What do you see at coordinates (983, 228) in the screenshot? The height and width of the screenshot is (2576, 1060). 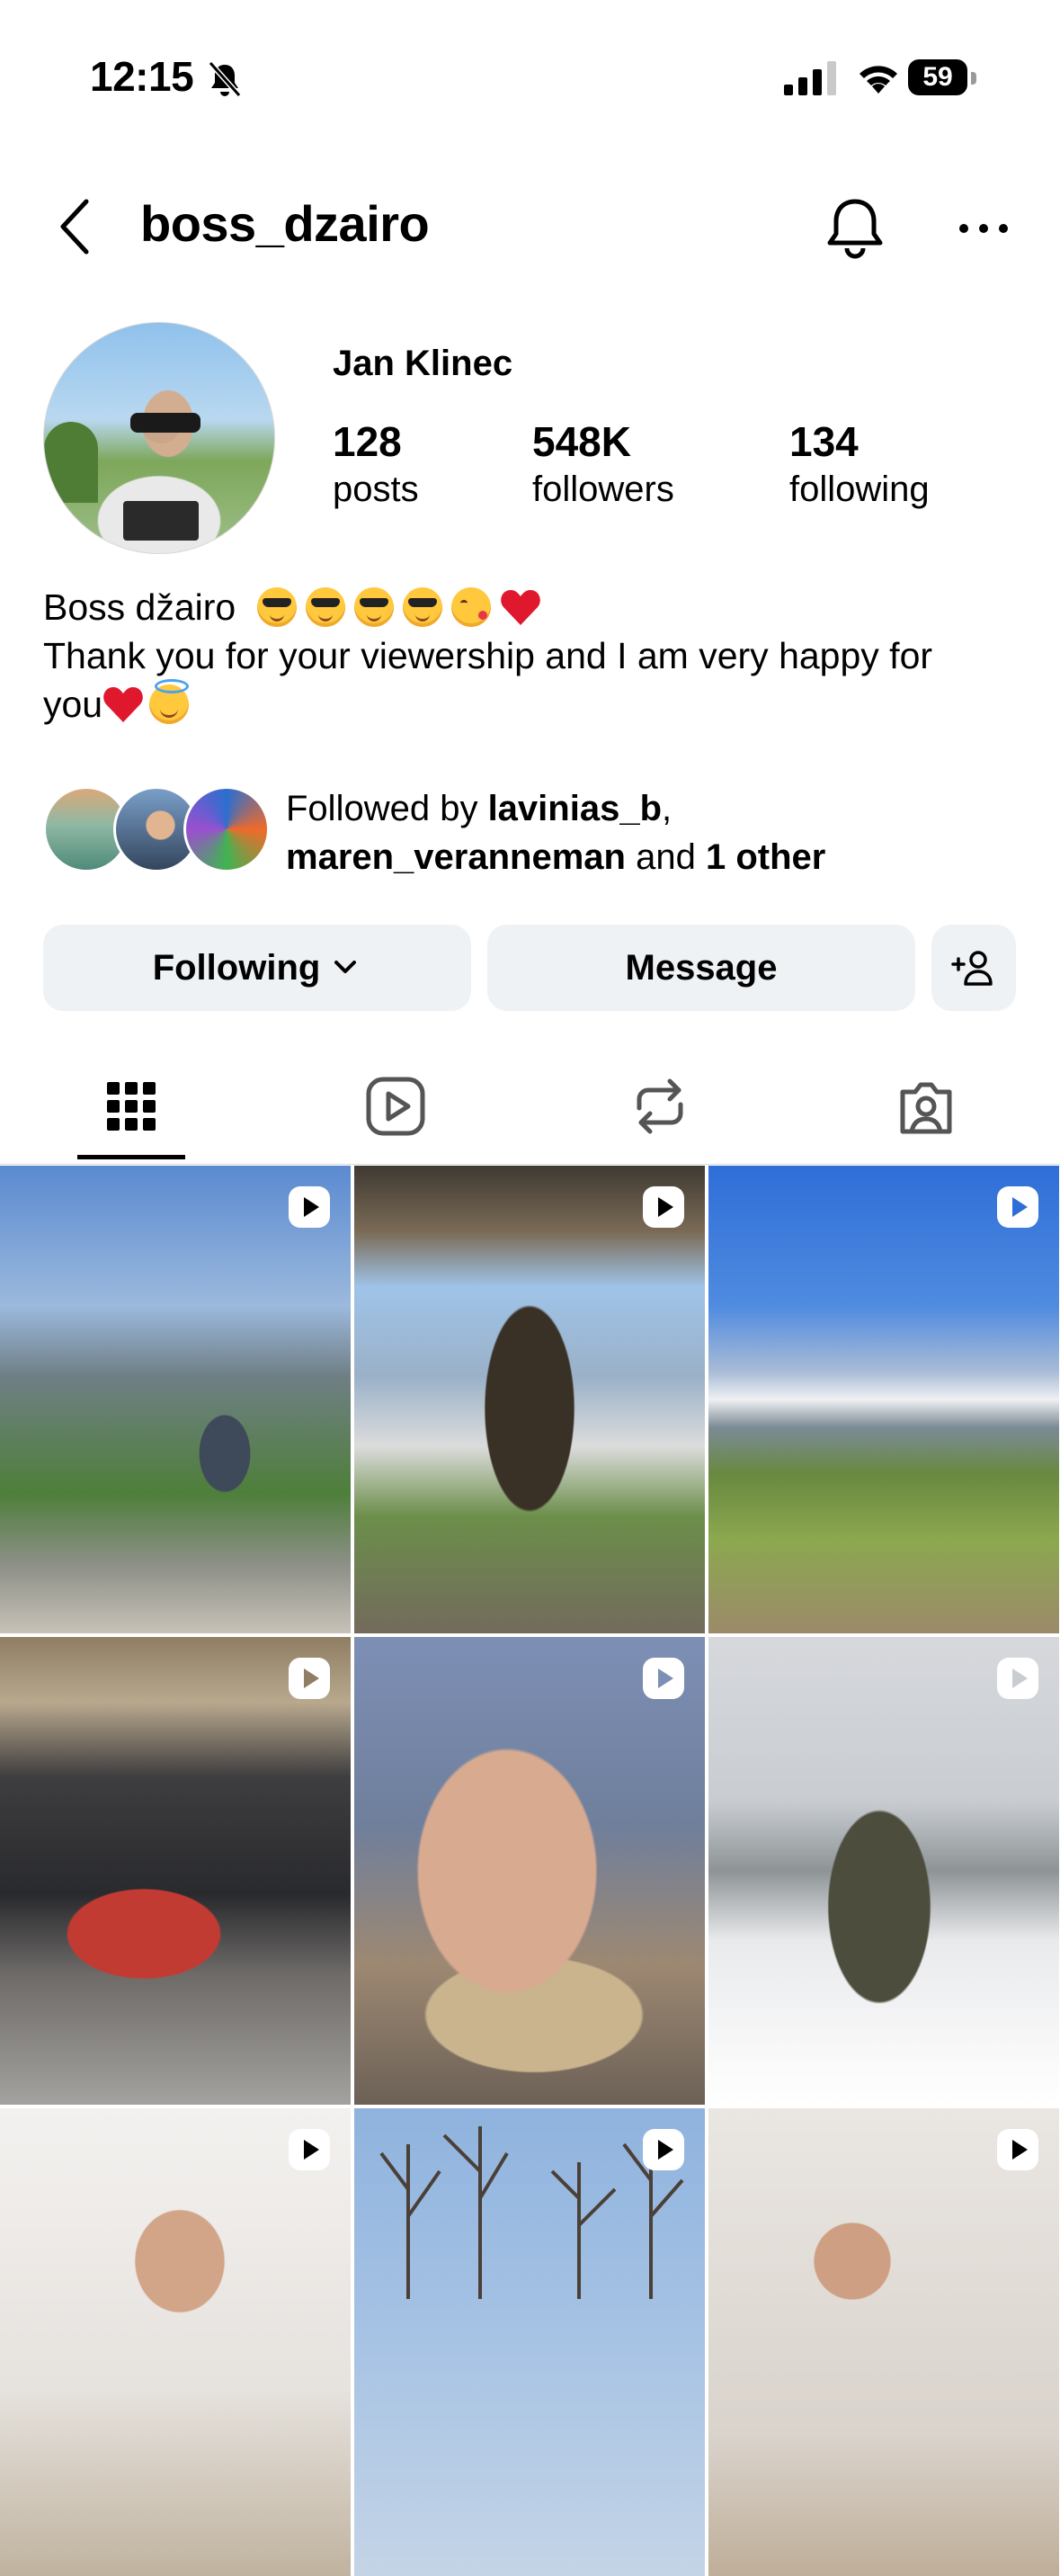 I see `more-horizontal-icon` at bounding box center [983, 228].